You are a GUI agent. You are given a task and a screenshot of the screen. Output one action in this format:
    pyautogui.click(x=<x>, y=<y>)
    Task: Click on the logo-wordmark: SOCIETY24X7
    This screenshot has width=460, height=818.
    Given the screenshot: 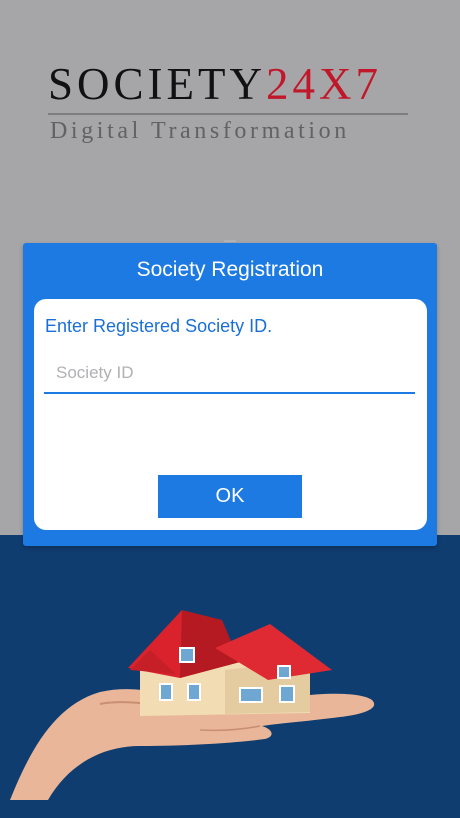 What is the action you would take?
    pyautogui.click(x=215, y=84)
    